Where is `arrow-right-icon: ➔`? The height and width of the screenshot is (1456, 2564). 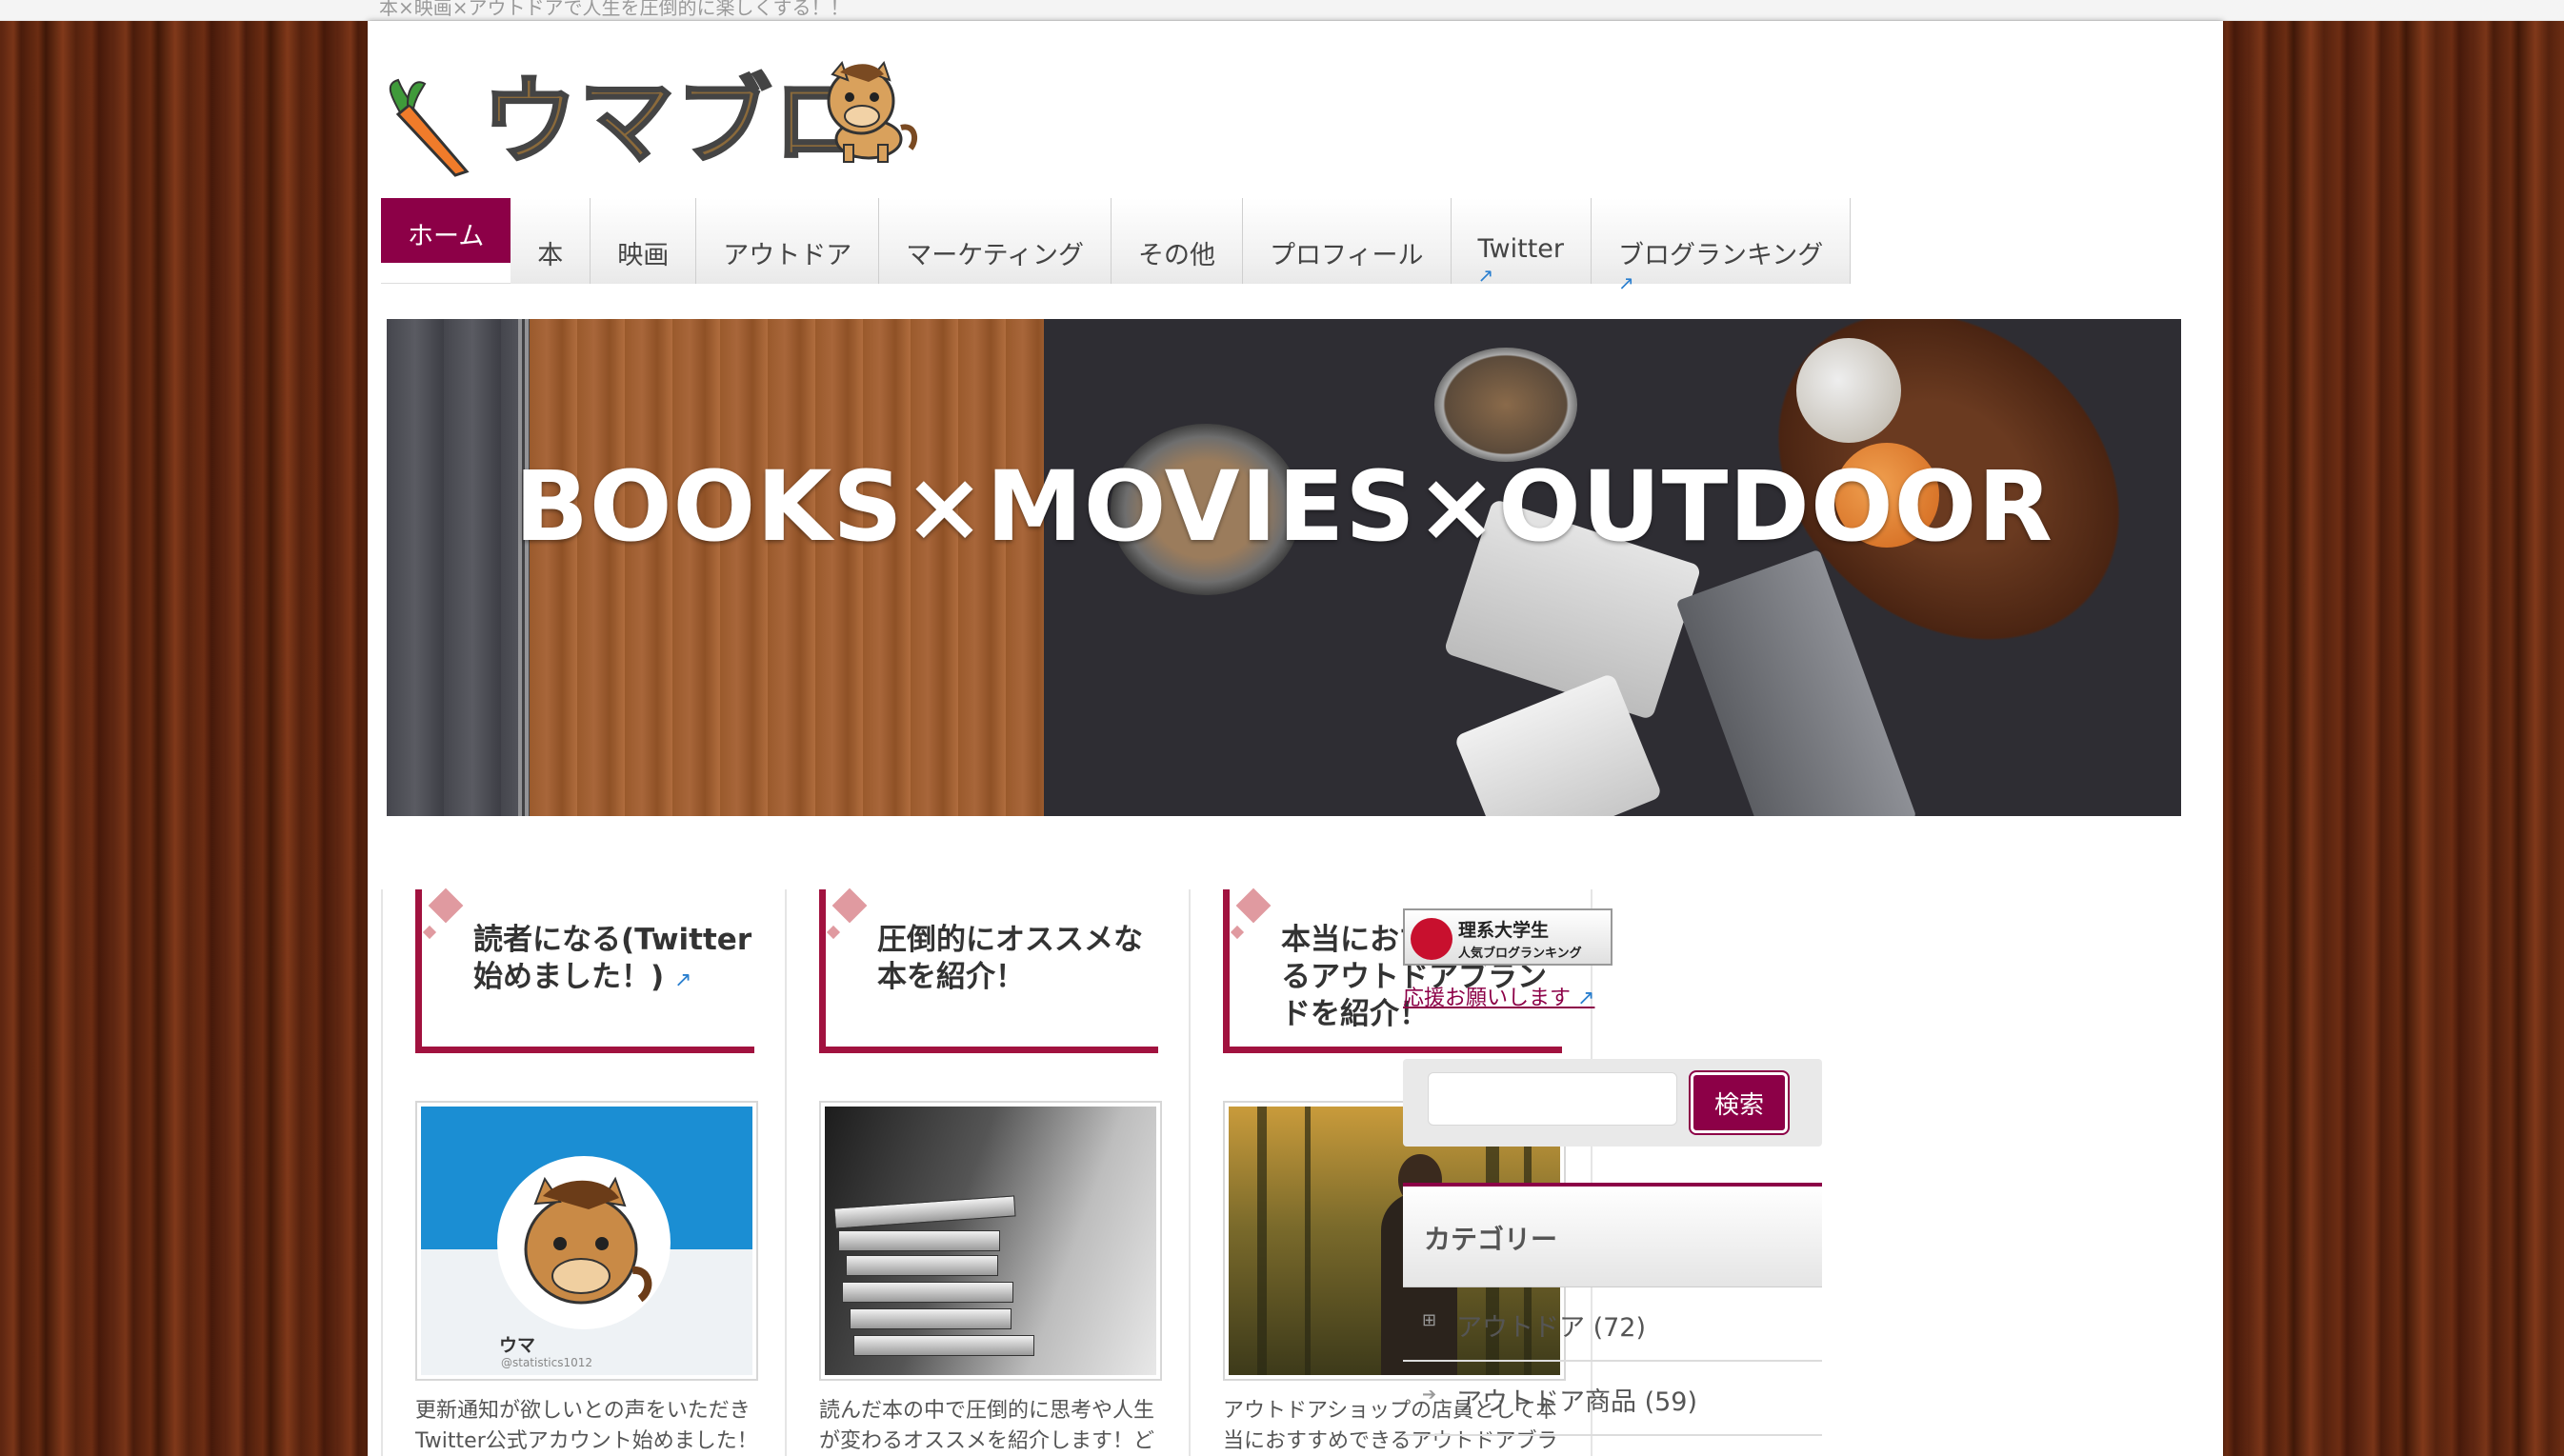 arrow-right-icon: ➔ is located at coordinates (1429, 1395).